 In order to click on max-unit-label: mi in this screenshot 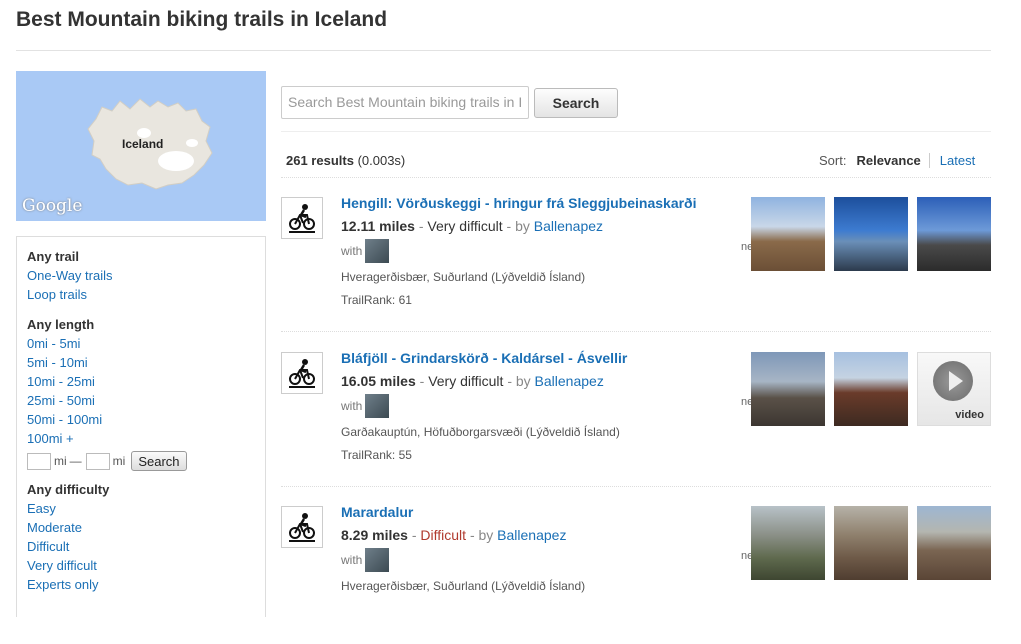, I will do `click(119, 461)`.